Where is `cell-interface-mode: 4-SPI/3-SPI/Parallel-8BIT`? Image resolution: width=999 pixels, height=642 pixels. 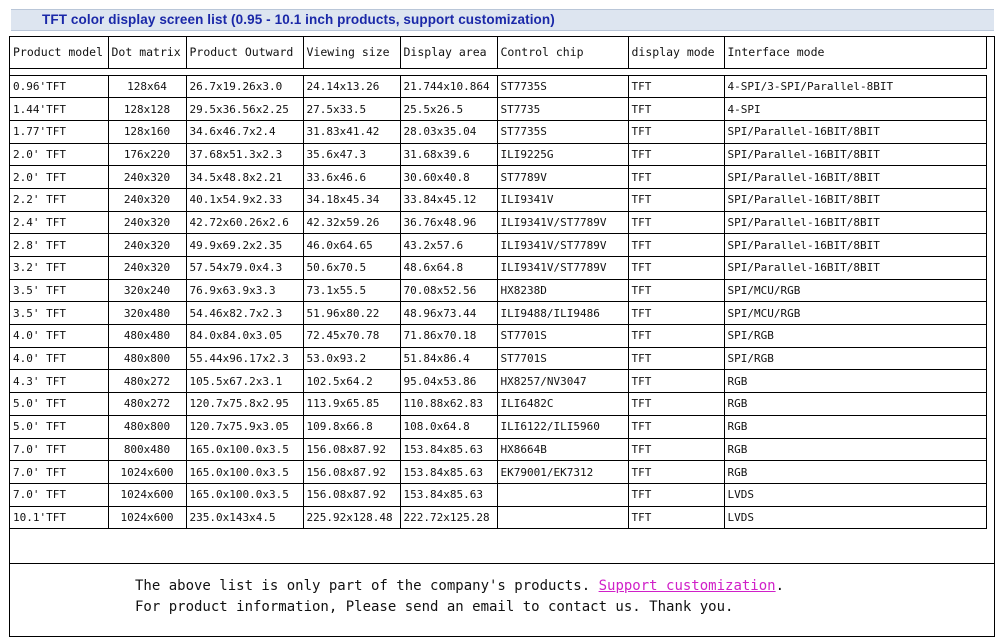
cell-interface-mode: 4-SPI/3-SPI/Parallel-8BIT is located at coordinates (855, 86).